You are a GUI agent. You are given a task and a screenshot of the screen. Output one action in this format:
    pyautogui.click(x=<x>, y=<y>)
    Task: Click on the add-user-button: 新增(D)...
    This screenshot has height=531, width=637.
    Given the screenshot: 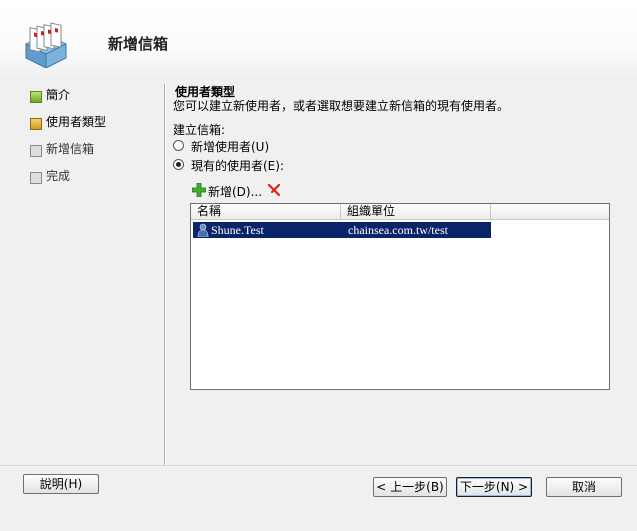 What is the action you would take?
    pyautogui.click(x=228, y=191)
    